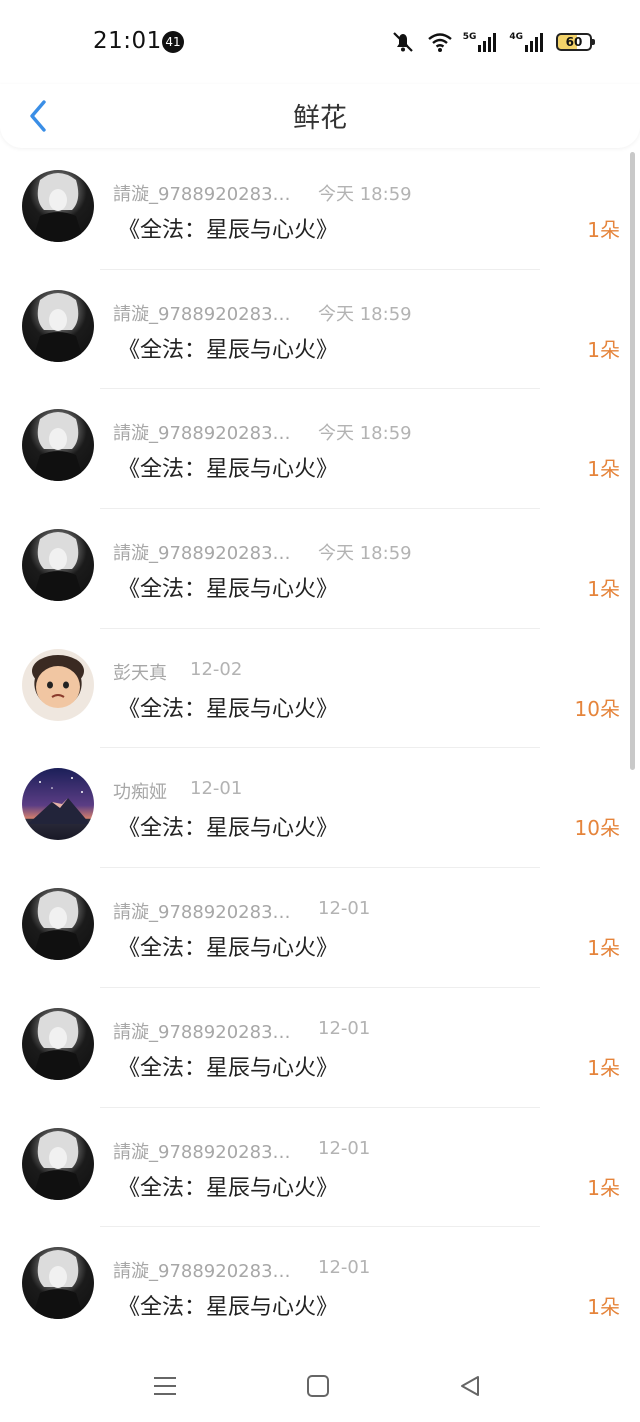 This screenshot has width=640, height=1422. I want to click on signal-4g-icon: 4G, so click(527, 42).